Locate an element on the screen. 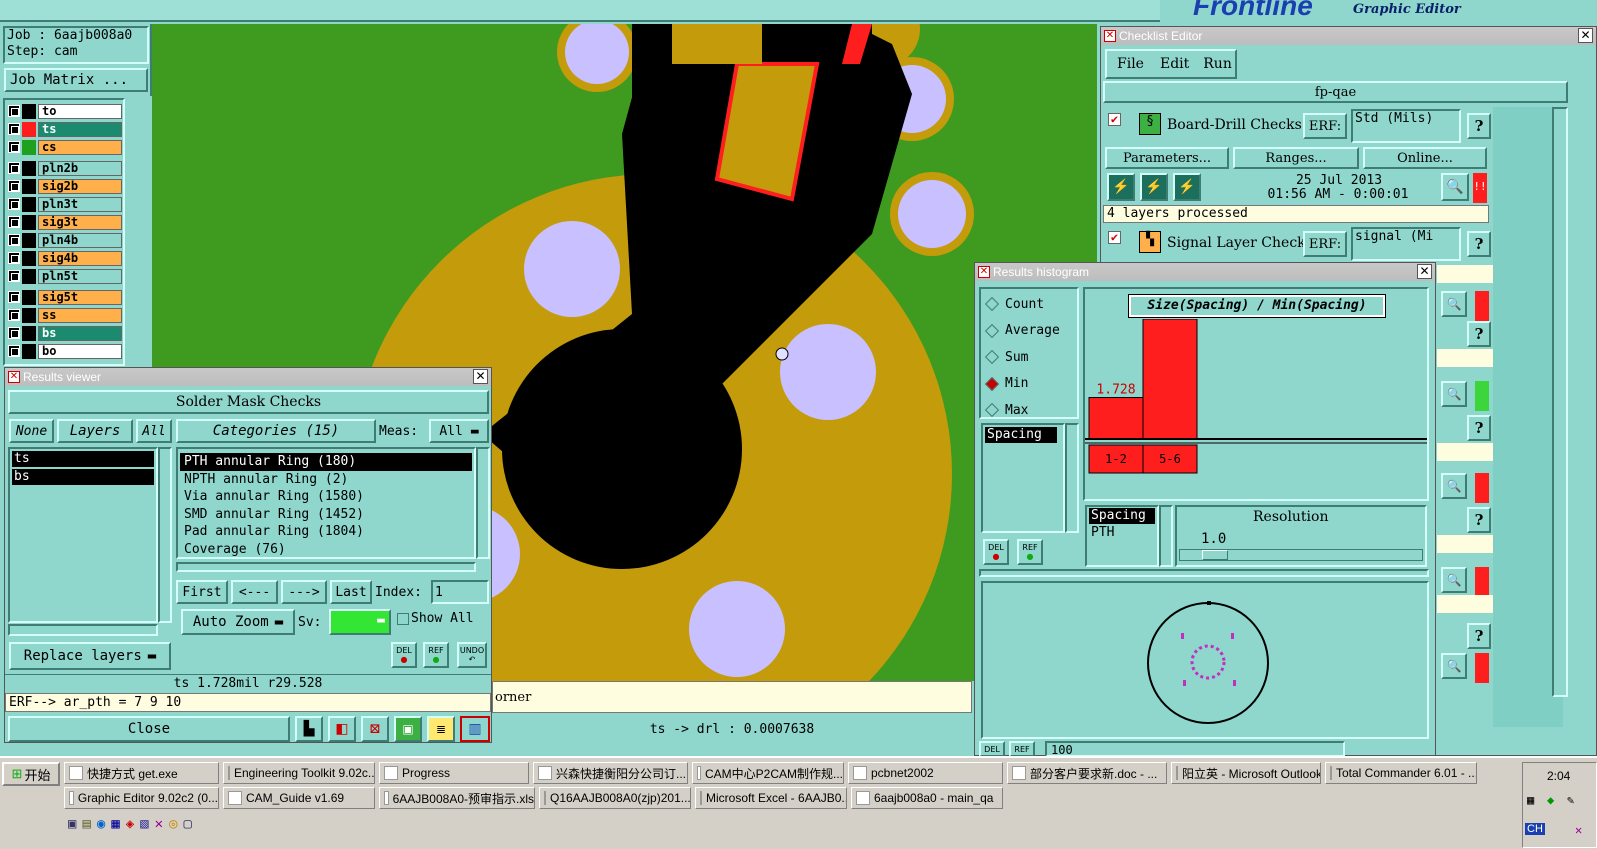  taskbar-button: 6AAJB008A0-预审指示.xls is located at coordinates (457, 798).